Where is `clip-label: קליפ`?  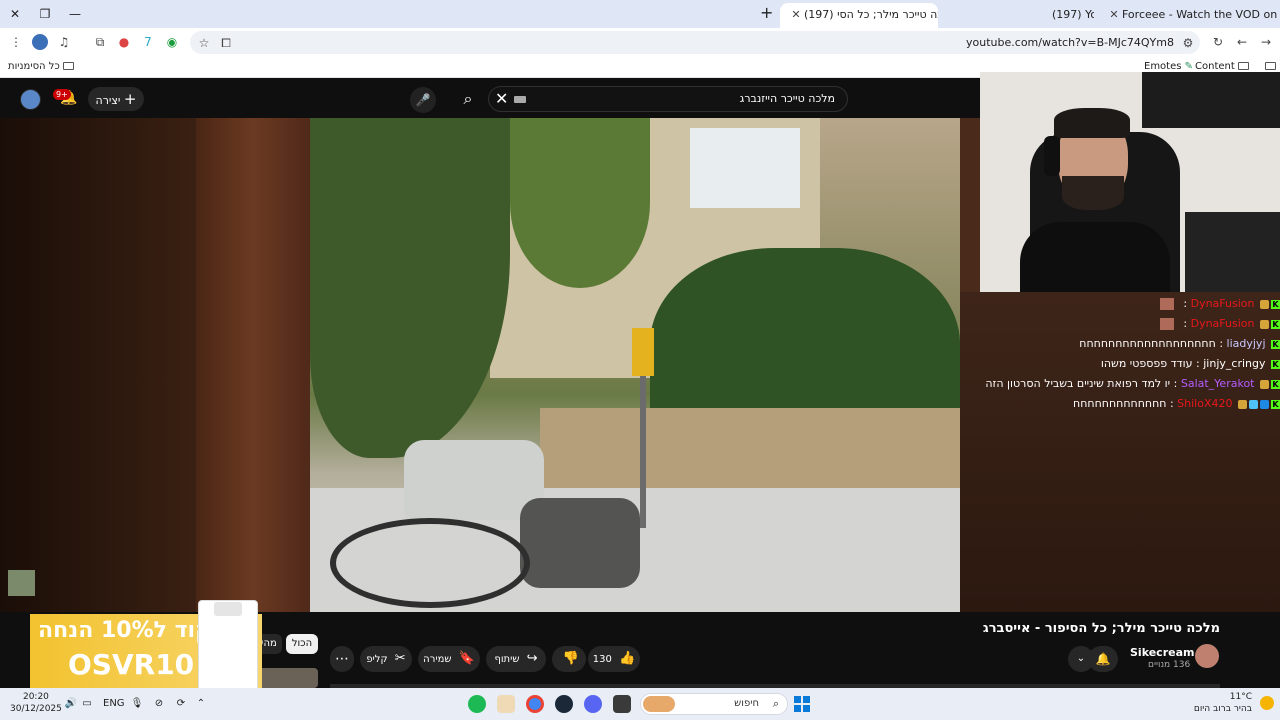 clip-label: קליפ is located at coordinates (377, 659).